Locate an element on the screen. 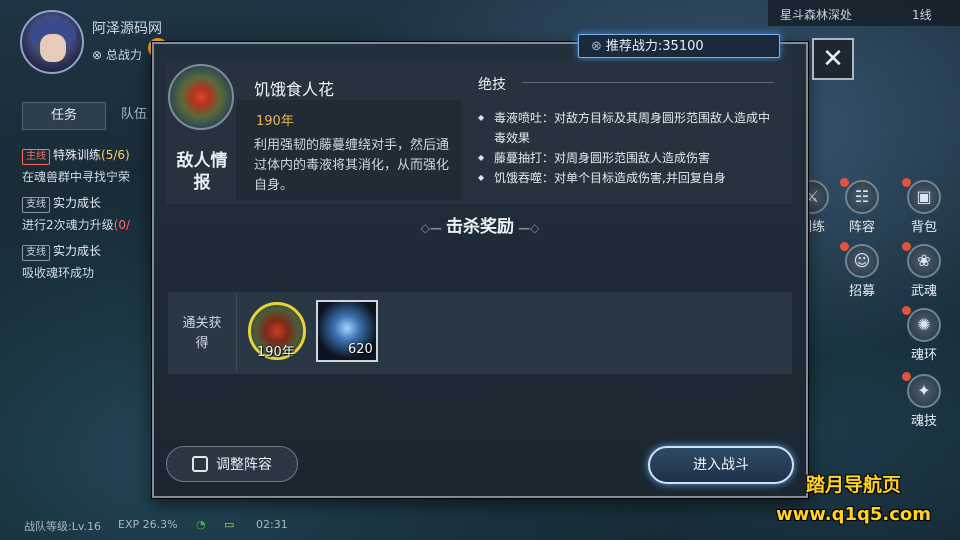  quest-tabs: 任务 队伍 is located at coordinates (92, 116).